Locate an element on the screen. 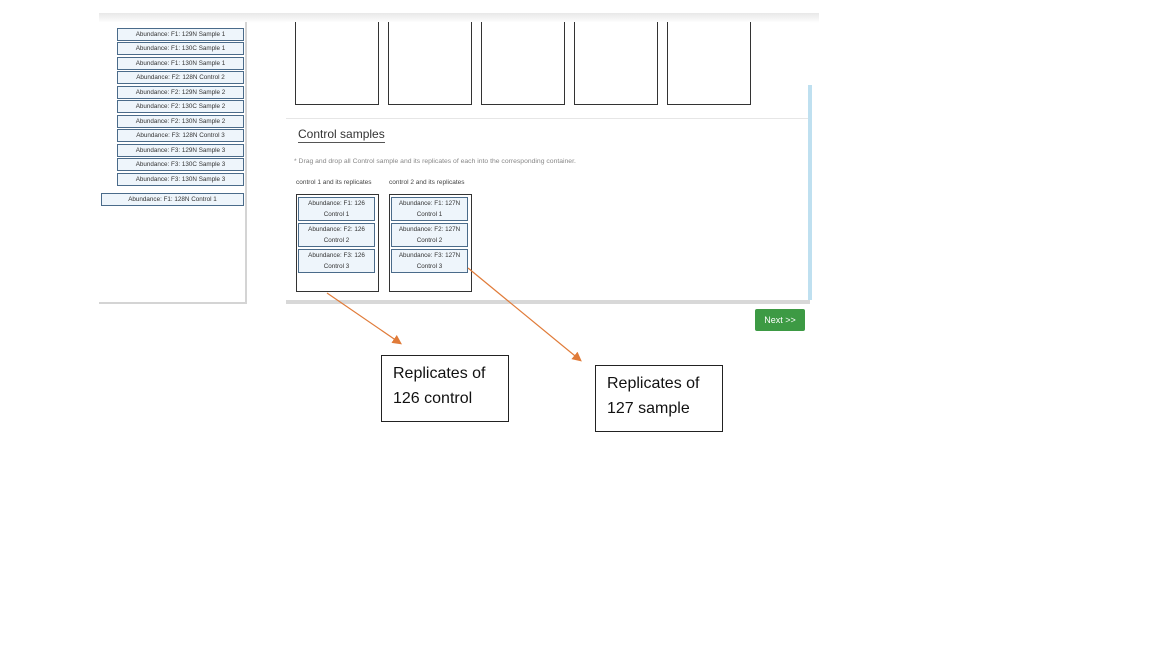  annotation-arrows is located at coordinates (454, 314).